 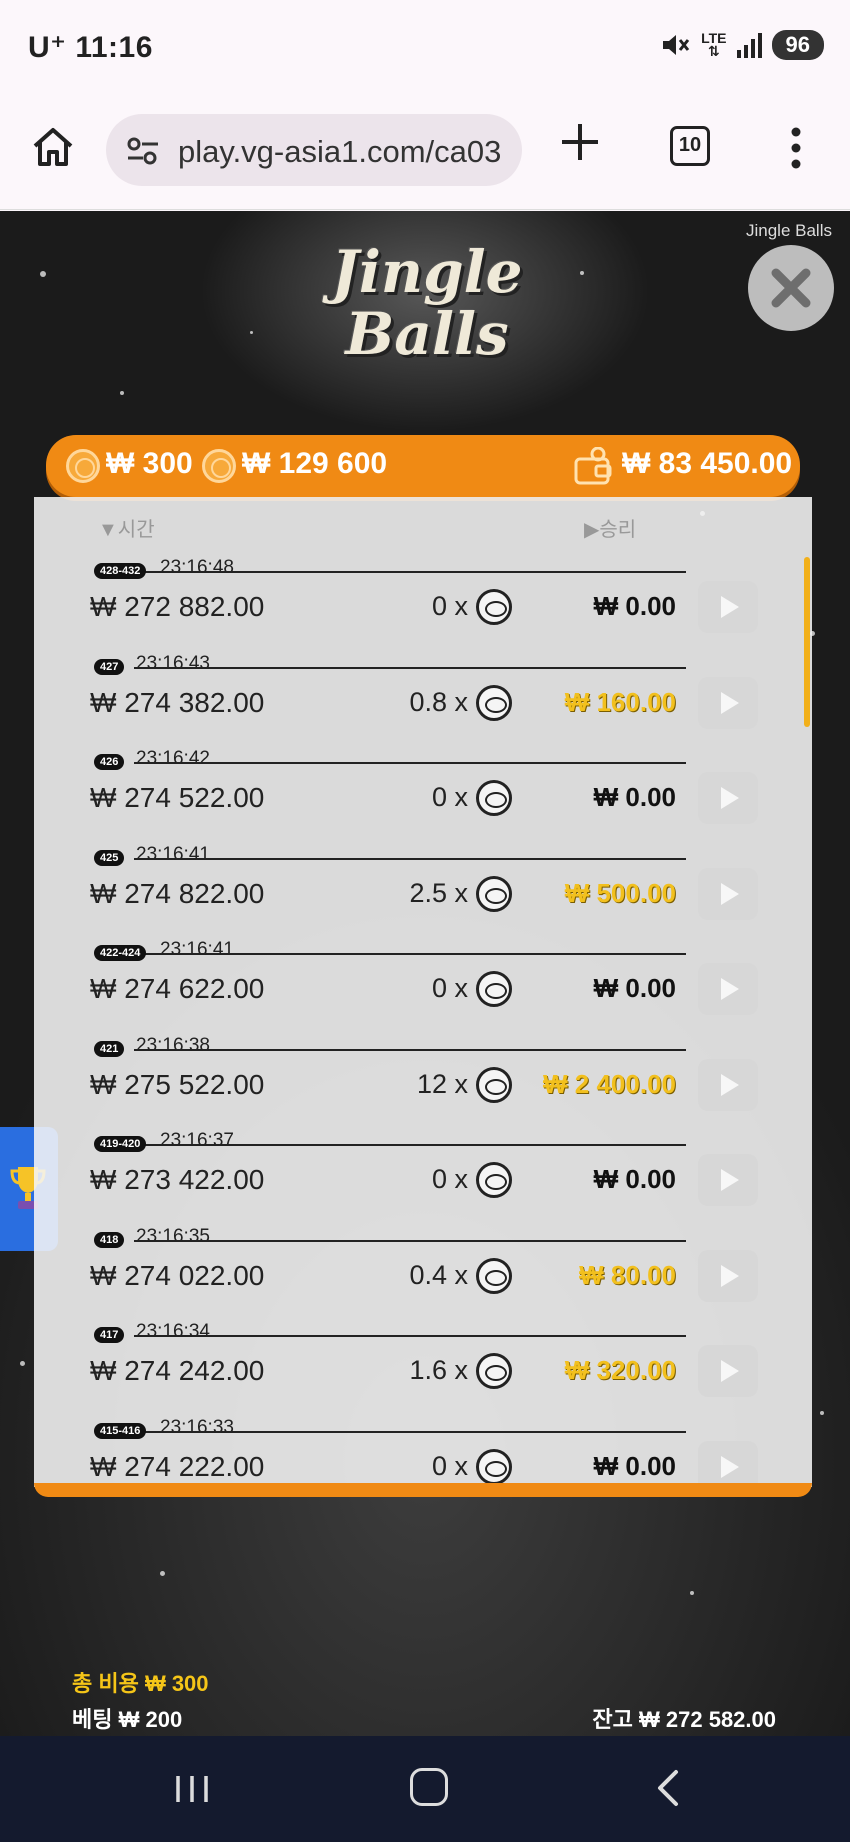 I want to click on status-bar: U⁺ 11:16 LTE ⇅ 96, so click(x=425, y=48).